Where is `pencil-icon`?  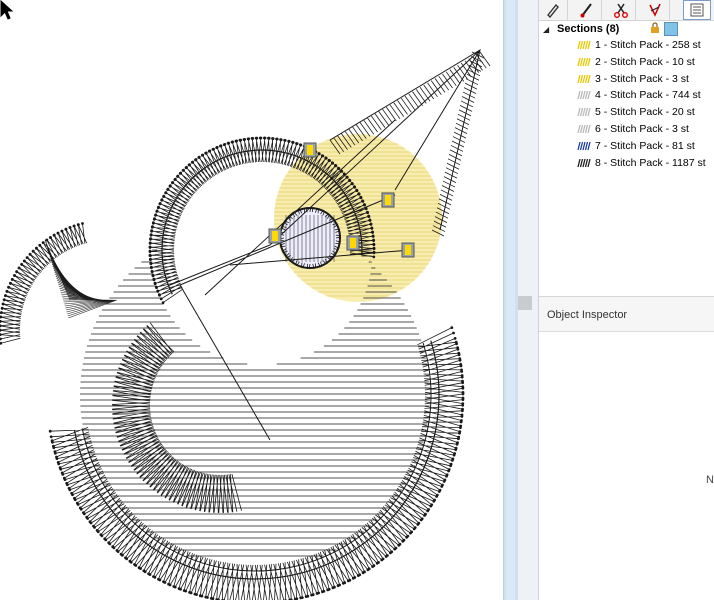 pencil-icon is located at coordinates (553, 10).